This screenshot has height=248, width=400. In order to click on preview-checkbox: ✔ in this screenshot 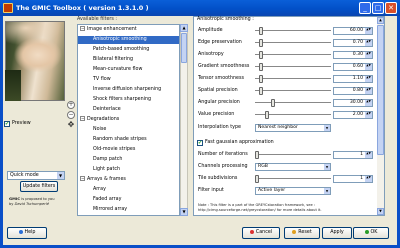, I will do `click(7, 124)`.